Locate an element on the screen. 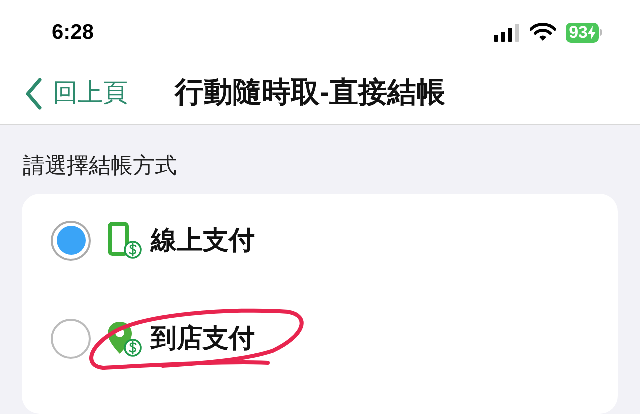 The height and width of the screenshot is (414, 640). wifi-icon is located at coordinates (543, 32).